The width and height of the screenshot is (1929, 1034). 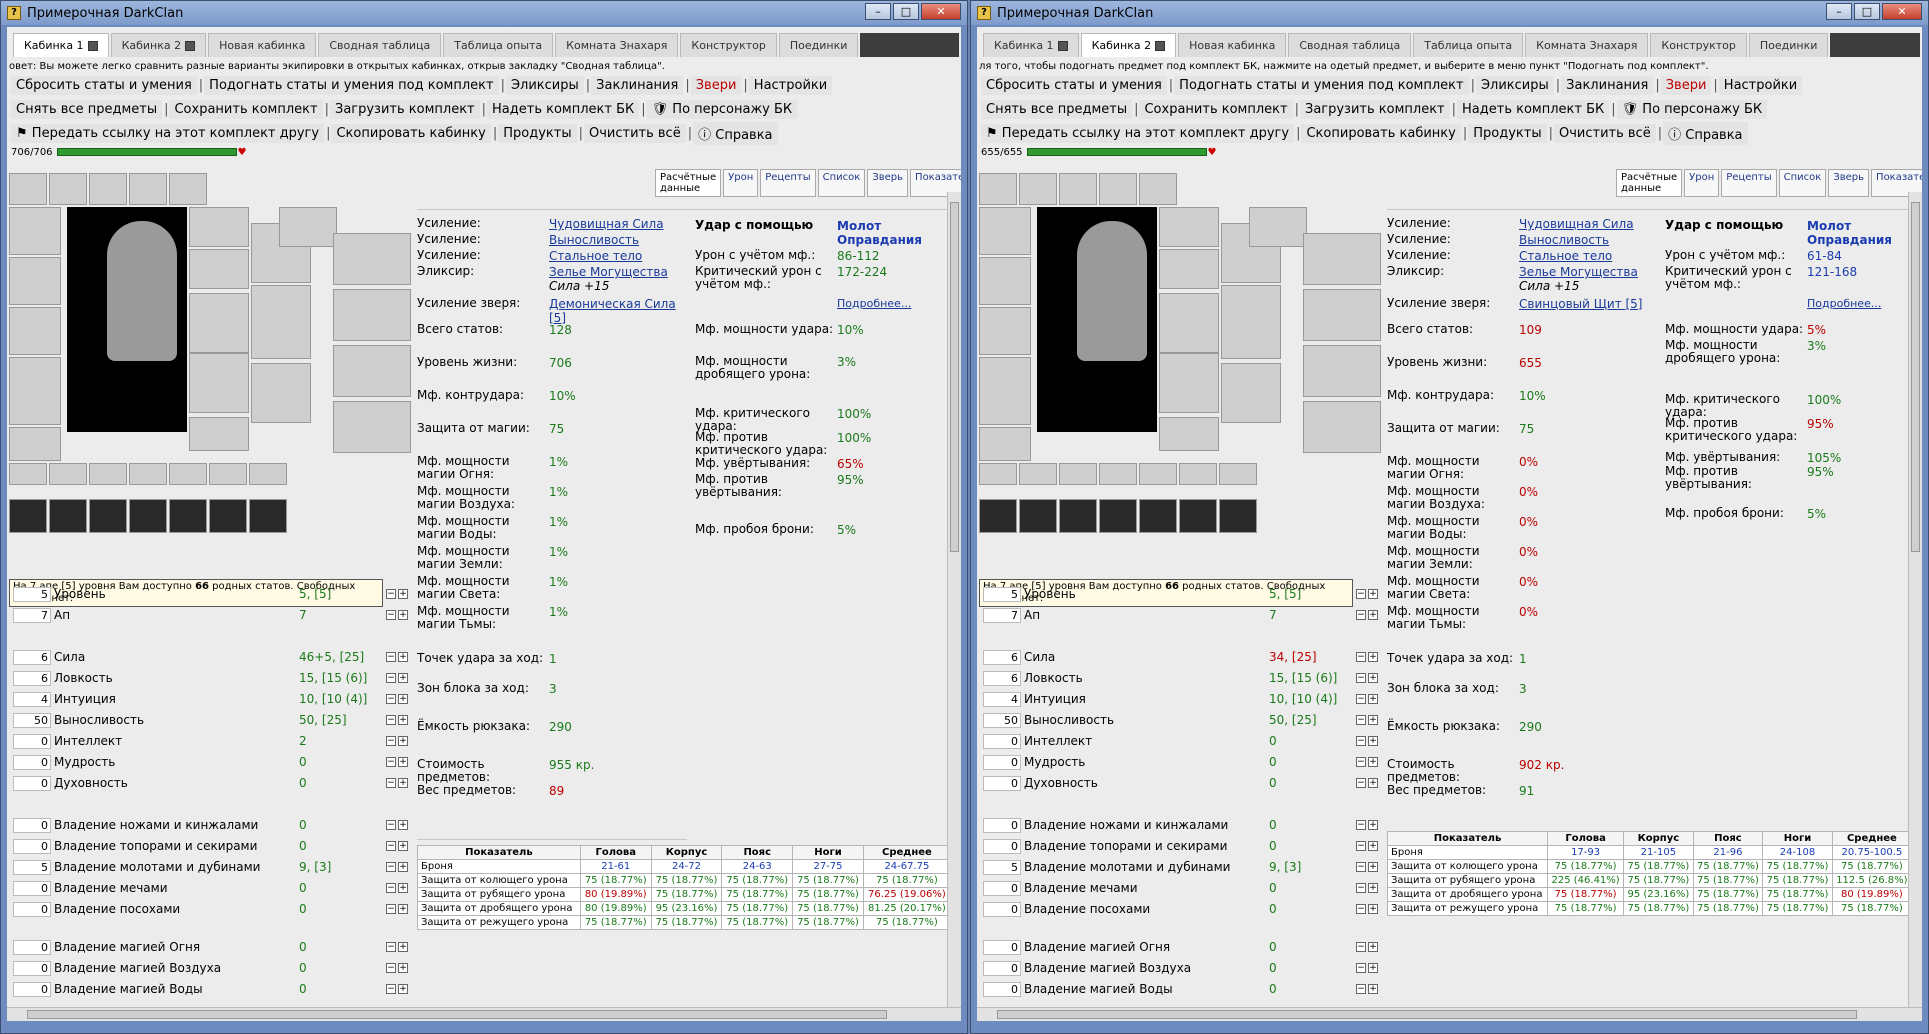 What do you see at coordinates (1565, 256) in the screenshot?
I see `buff-link: Стальное тело` at bounding box center [1565, 256].